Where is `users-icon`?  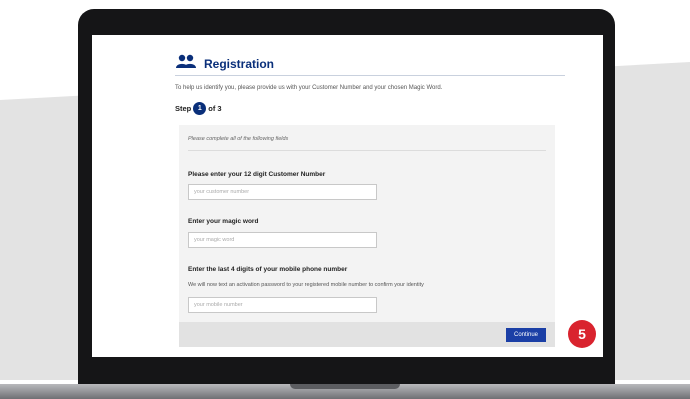
users-icon is located at coordinates (186, 63).